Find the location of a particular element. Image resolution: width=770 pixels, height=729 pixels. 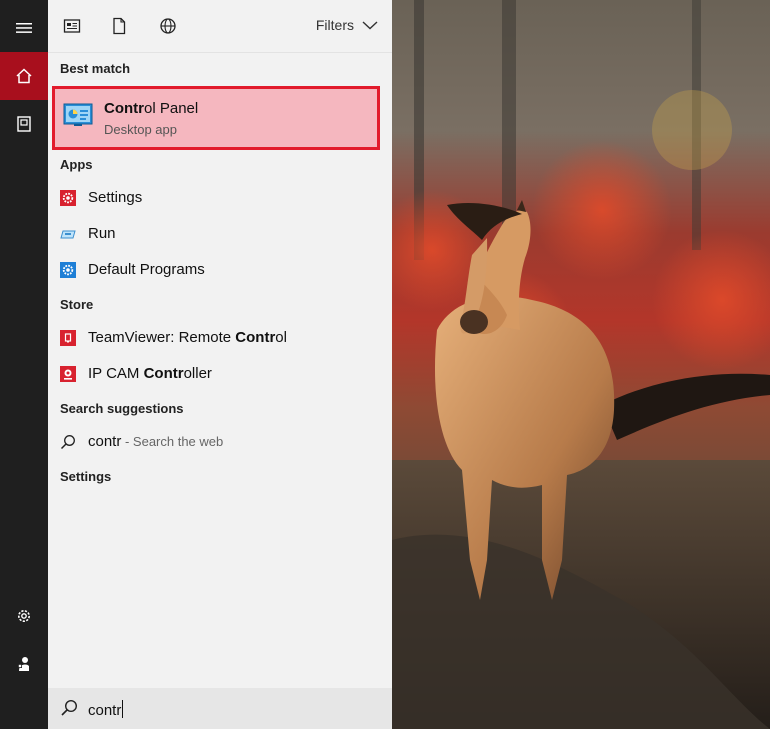

left-rail is located at coordinates (24, 364).